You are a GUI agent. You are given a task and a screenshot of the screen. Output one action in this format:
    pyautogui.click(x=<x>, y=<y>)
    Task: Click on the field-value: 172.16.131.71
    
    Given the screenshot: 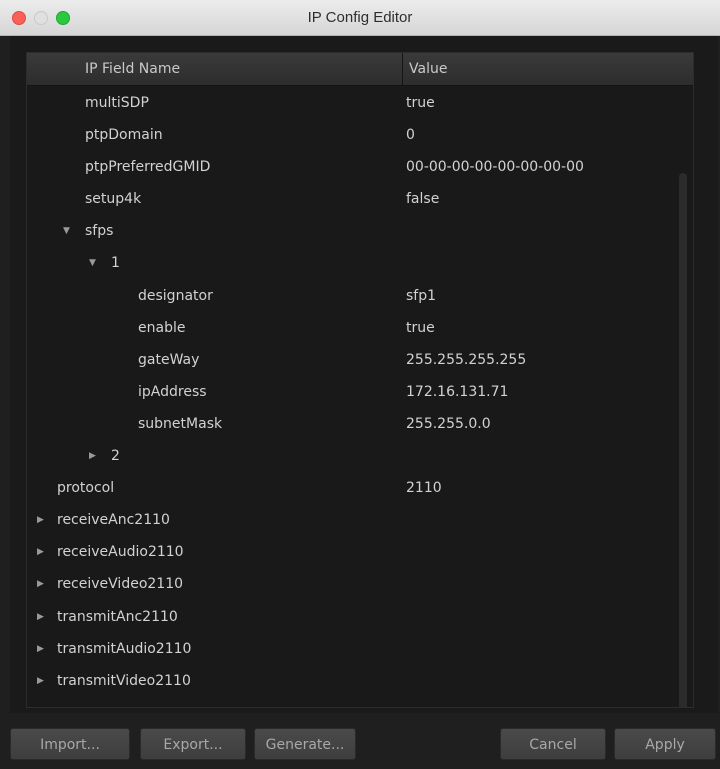 What is the action you would take?
    pyautogui.click(x=457, y=392)
    